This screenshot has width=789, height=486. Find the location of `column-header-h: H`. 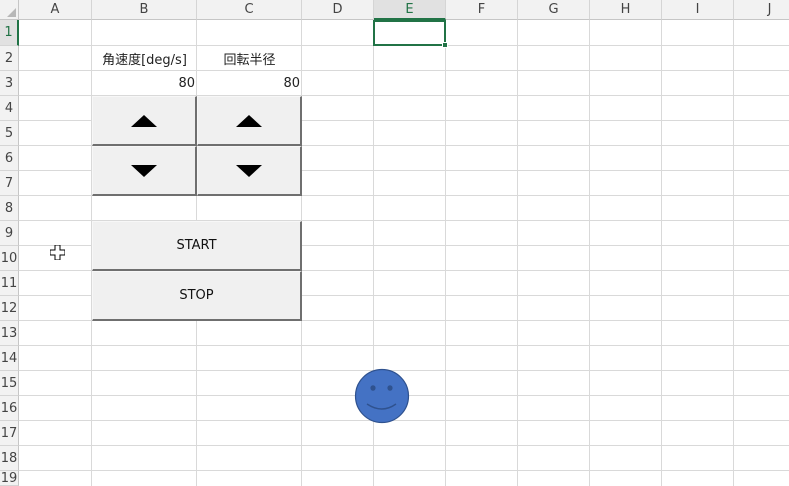

column-header-h: H is located at coordinates (626, 10).